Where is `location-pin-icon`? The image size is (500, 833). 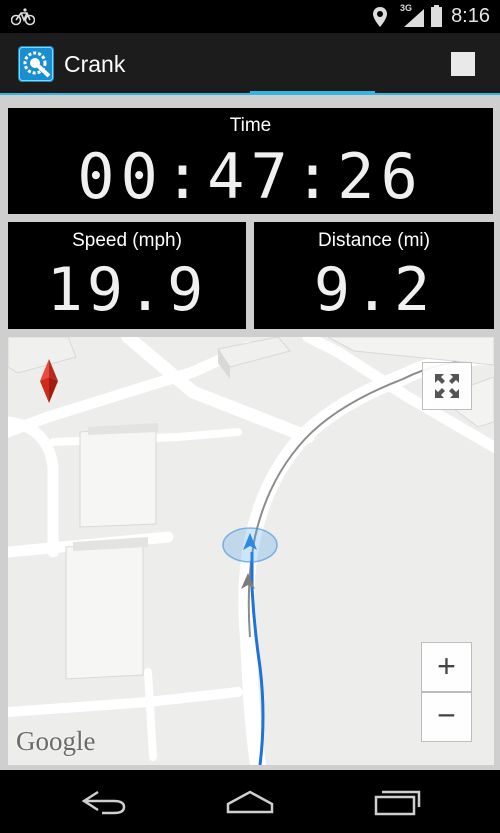
location-pin-icon is located at coordinates (380, 17).